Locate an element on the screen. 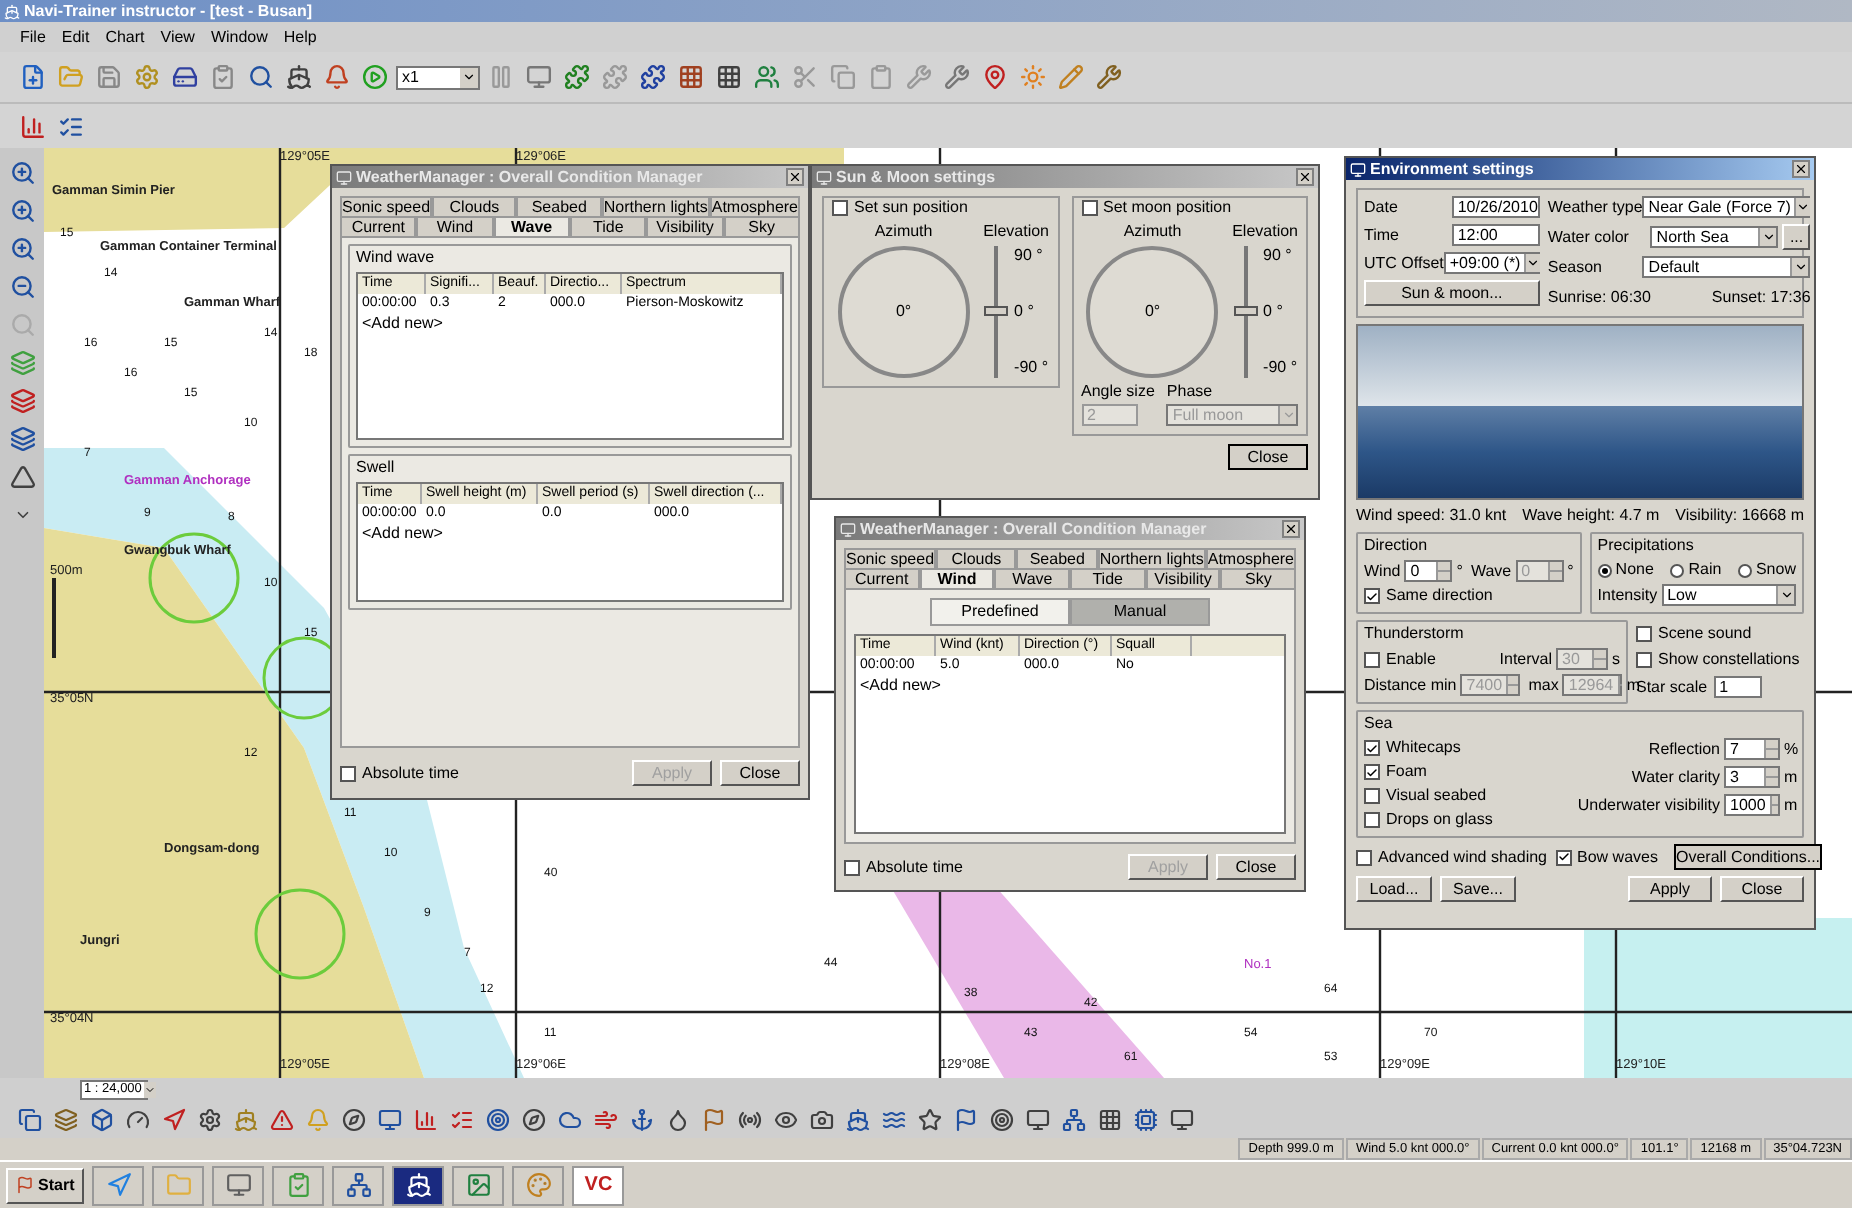  constellations-checkbox: Show constellations is located at coordinates (1720, 660).